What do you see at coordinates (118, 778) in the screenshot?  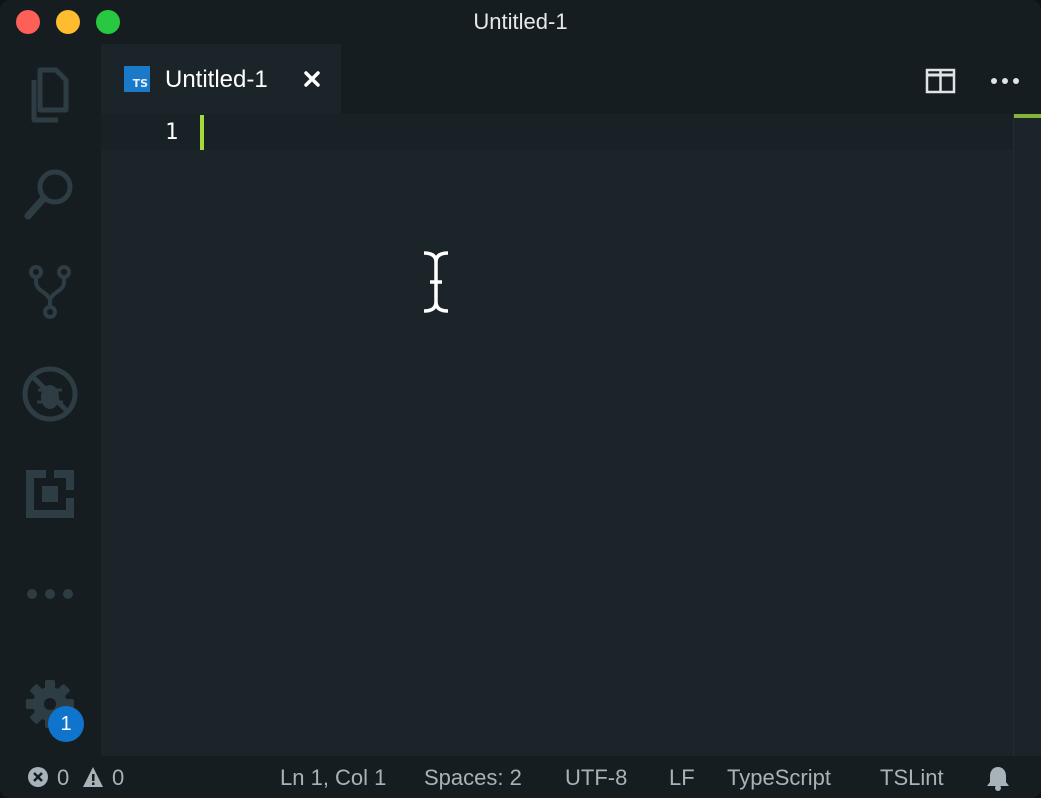 I see `warning-count: 0` at bounding box center [118, 778].